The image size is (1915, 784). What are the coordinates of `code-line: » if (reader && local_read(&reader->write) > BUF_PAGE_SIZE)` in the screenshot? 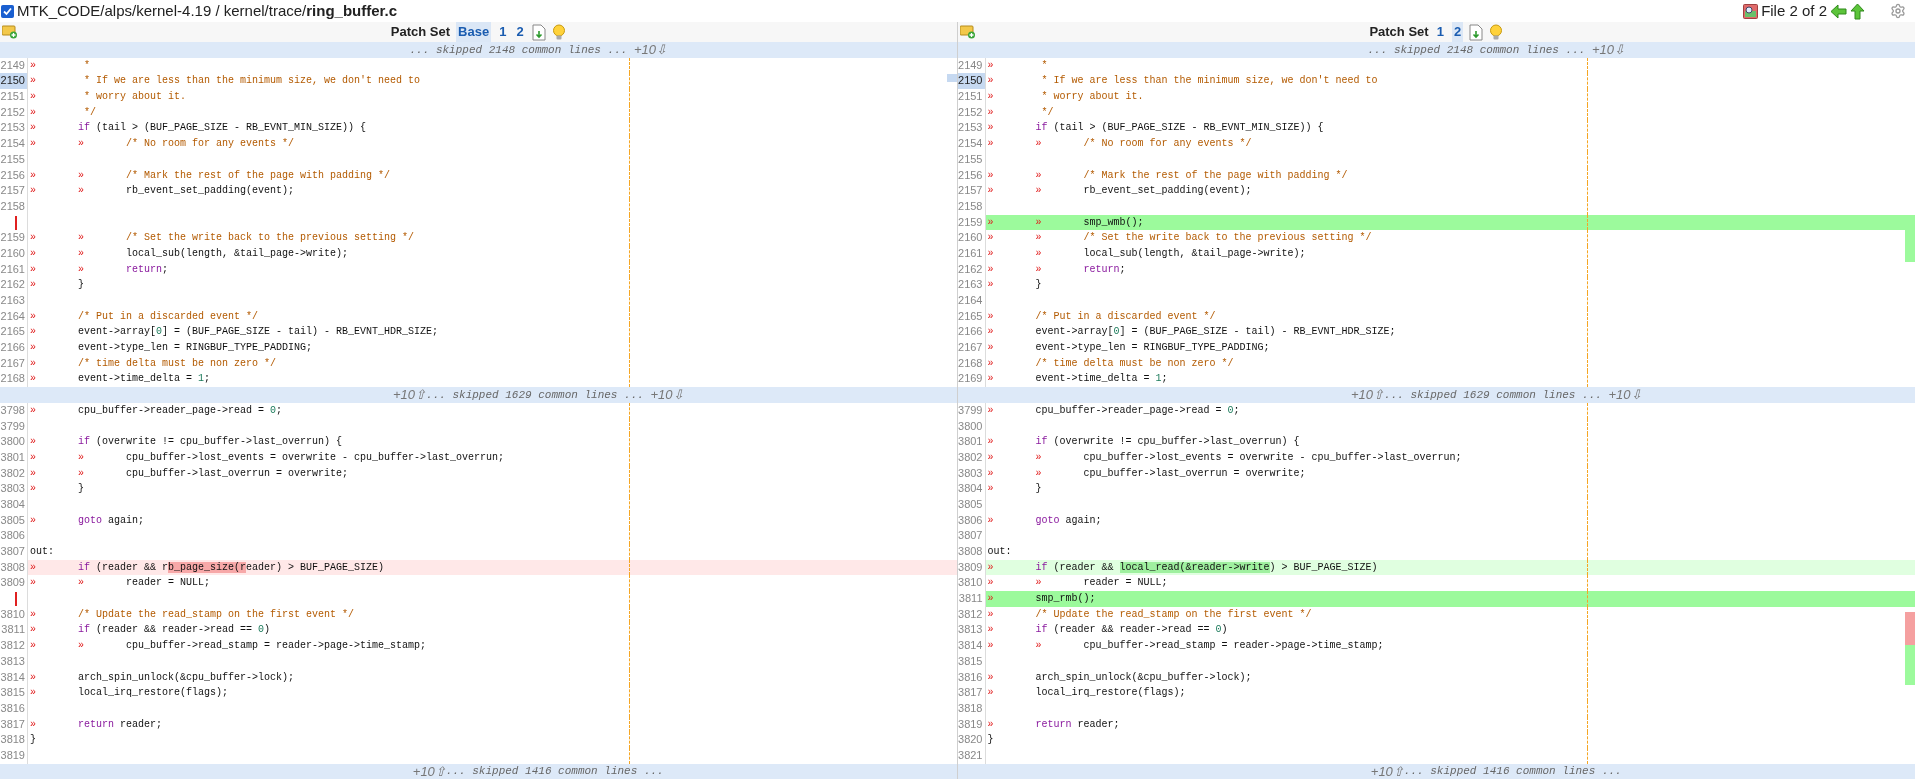 It's located at (1182, 567).